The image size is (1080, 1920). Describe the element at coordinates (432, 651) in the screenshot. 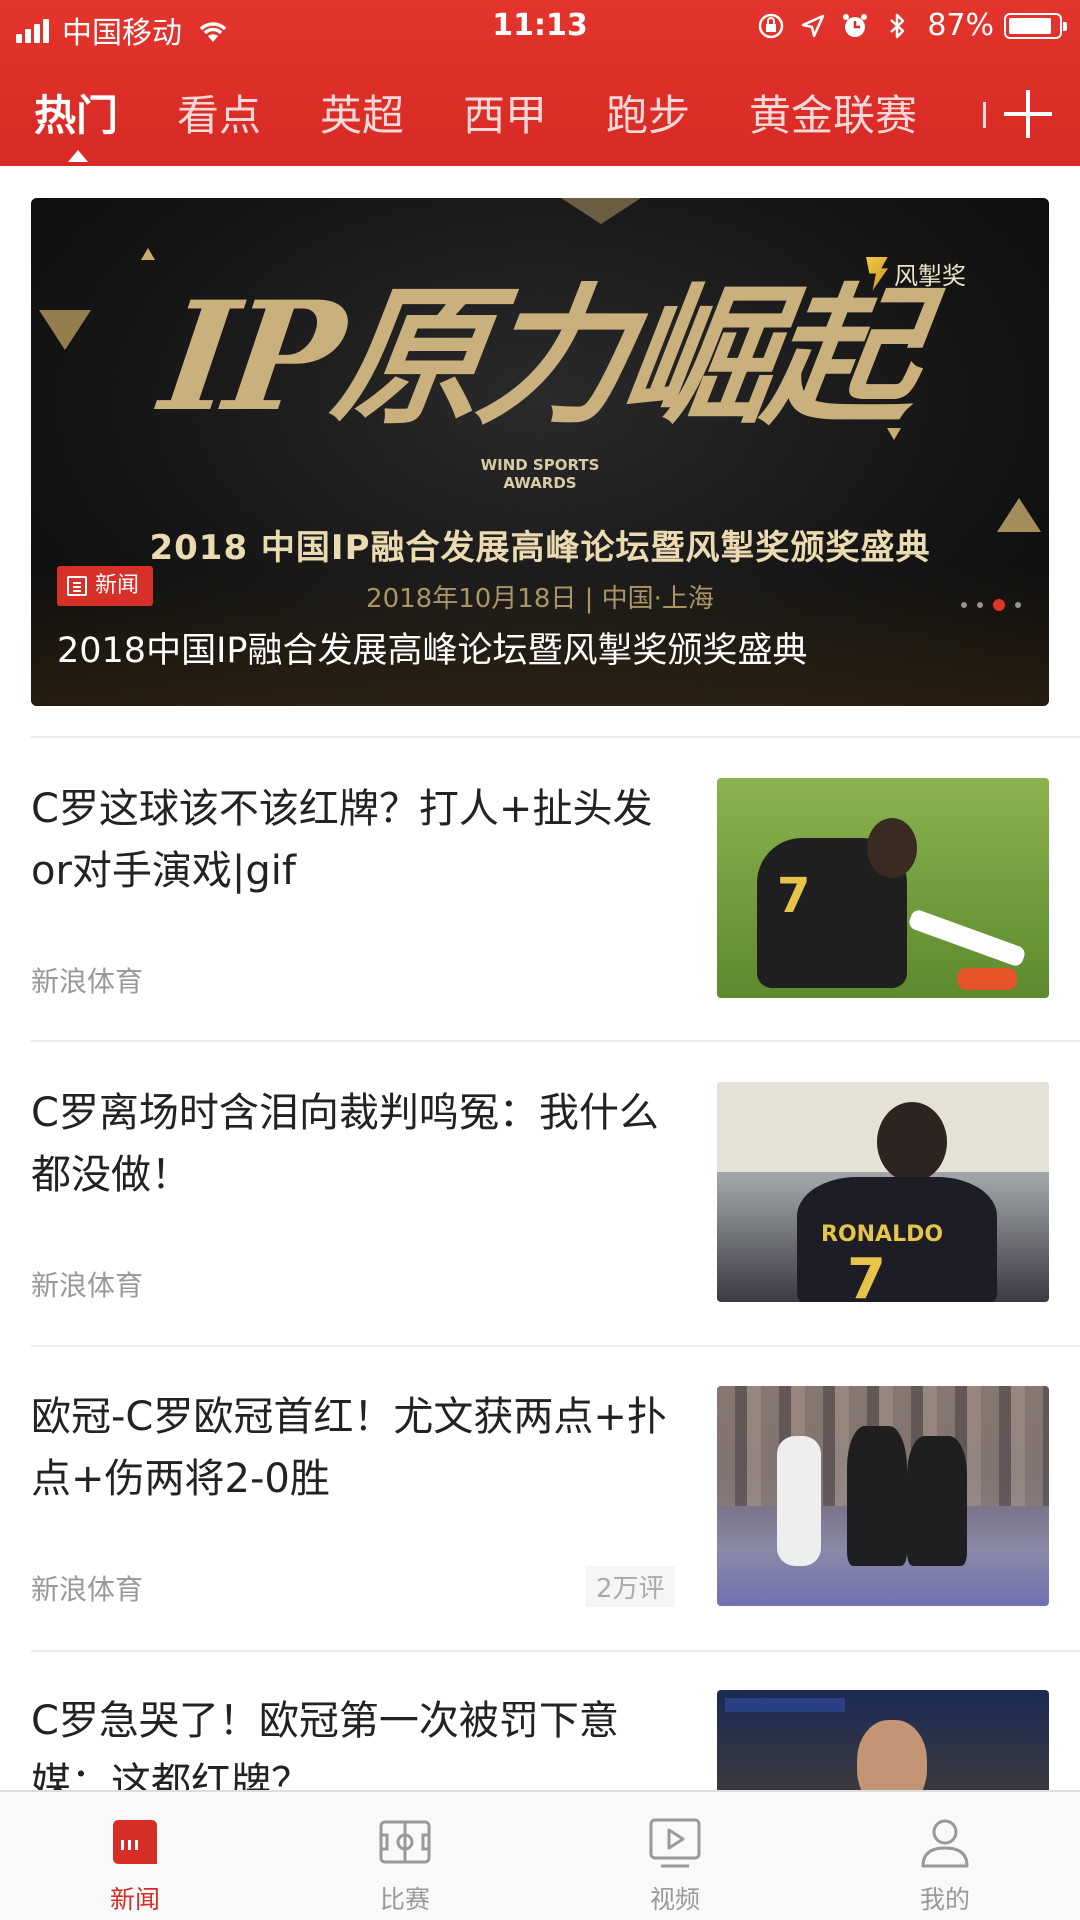

I see `banner-caption: 2018中国IP融合发展高峰论坛暨风掣奖颁奖盛典` at that location.